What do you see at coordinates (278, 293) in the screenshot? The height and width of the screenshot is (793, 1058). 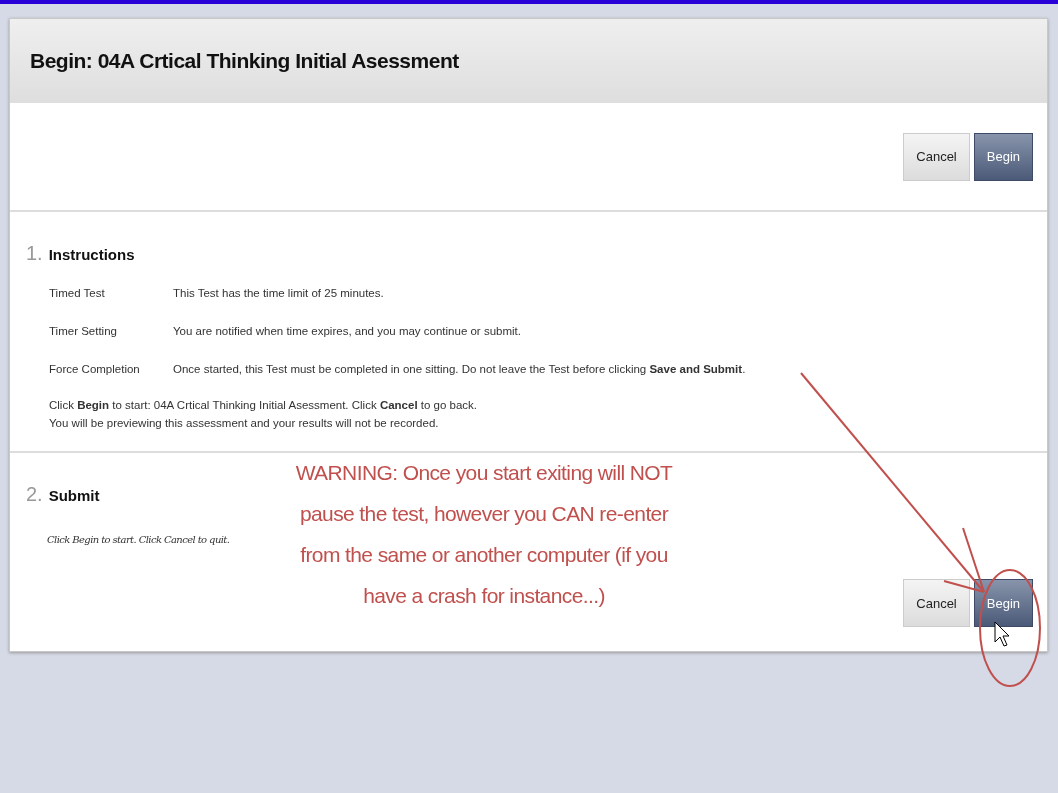 I see `setting-value: This Test has the time limit of 25 minutes.` at bounding box center [278, 293].